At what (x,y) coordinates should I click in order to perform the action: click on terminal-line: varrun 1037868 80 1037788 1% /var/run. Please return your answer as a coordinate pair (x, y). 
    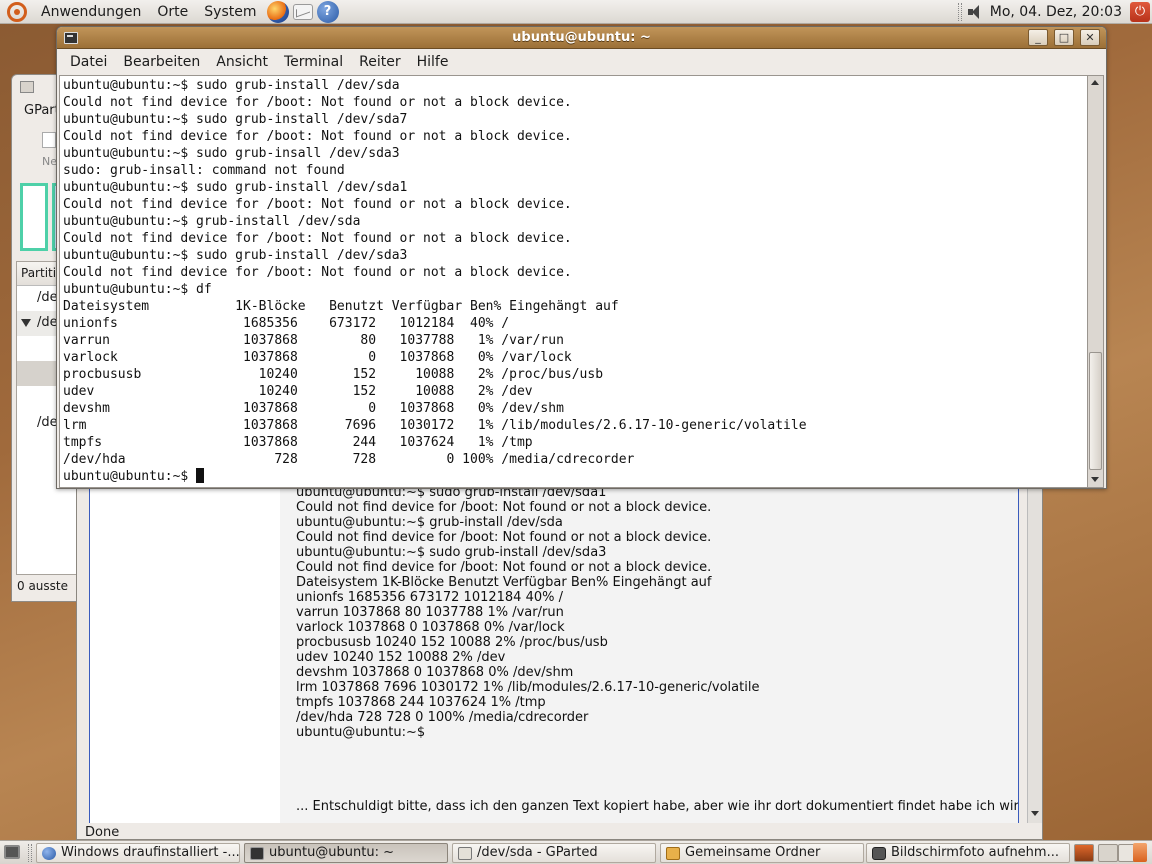
    Looking at the image, I should click on (313, 340).